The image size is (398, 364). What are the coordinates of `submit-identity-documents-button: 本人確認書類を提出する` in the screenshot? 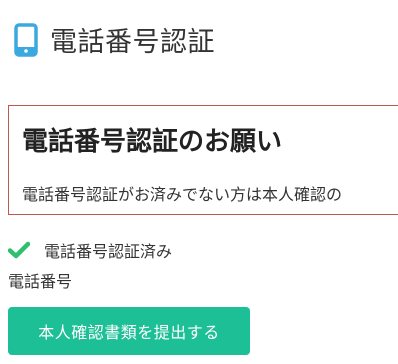 It's located at (129, 331).